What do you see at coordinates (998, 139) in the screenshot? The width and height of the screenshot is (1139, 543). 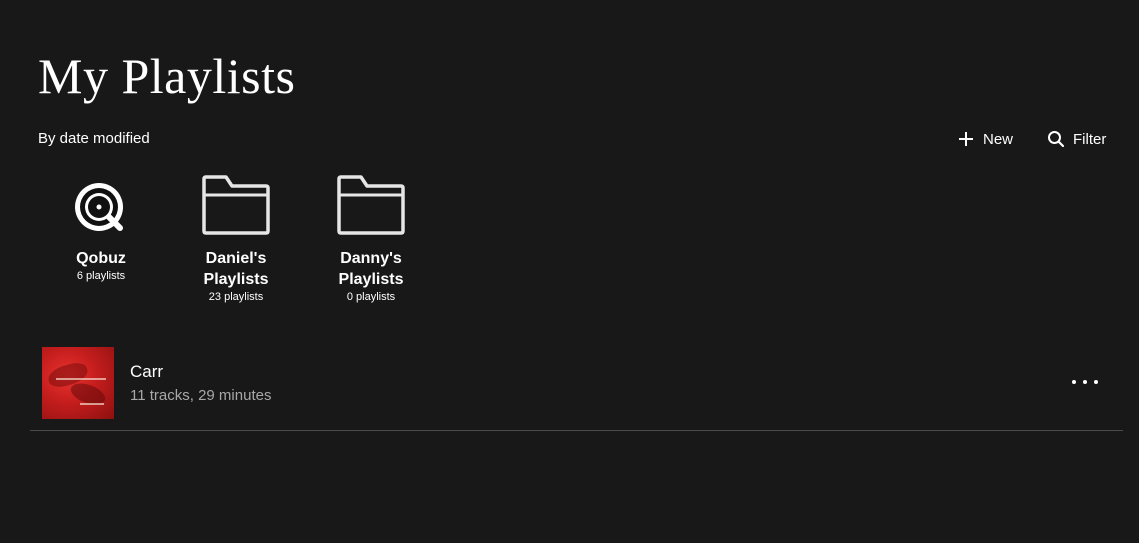 I see `new-button-label: New` at bounding box center [998, 139].